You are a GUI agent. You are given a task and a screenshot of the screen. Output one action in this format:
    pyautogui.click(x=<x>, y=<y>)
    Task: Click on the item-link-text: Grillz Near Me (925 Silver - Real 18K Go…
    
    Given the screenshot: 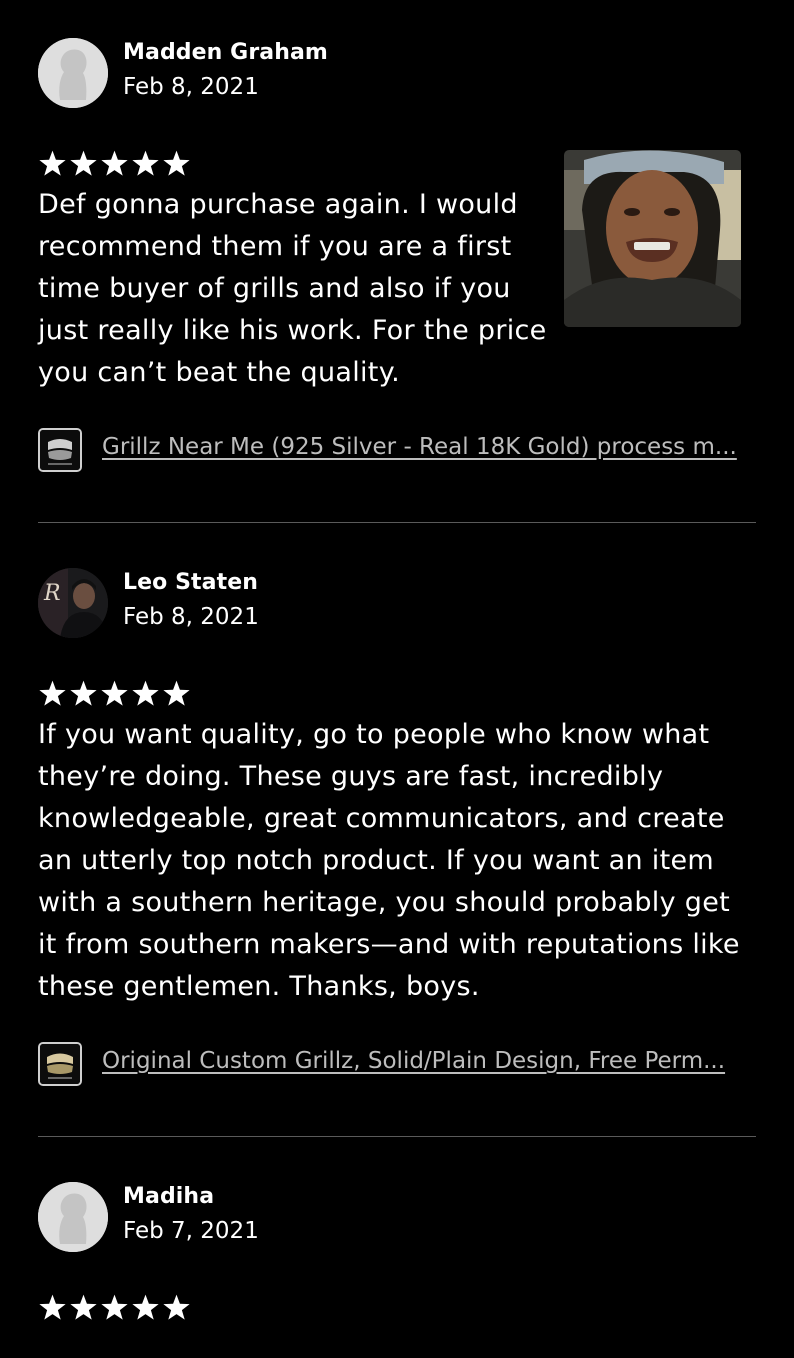 What is the action you would take?
    pyautogui.click(x=427, y=447)
    